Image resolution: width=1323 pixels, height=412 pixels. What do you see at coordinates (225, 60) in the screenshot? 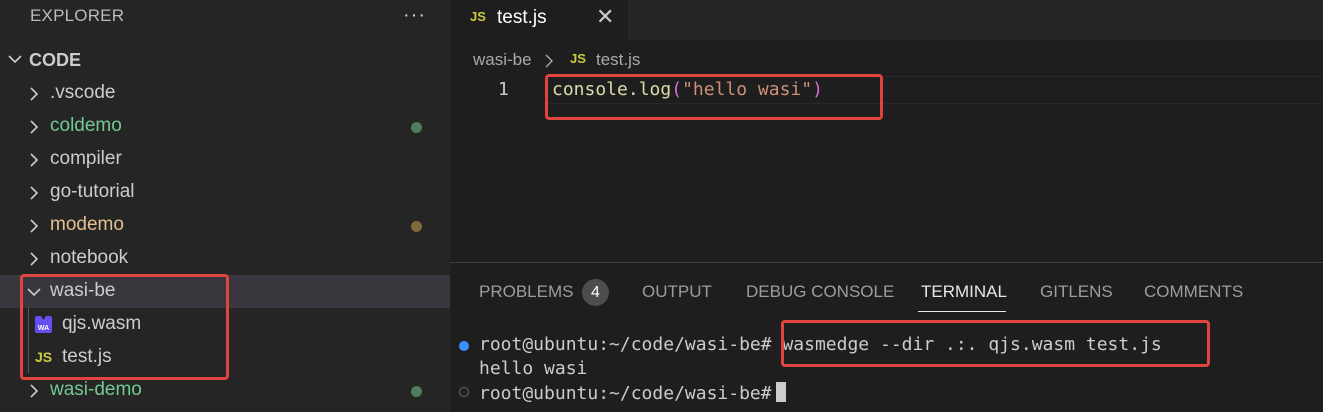
I see `workspace-section-header: CODE` at bounding box center [225, 60].